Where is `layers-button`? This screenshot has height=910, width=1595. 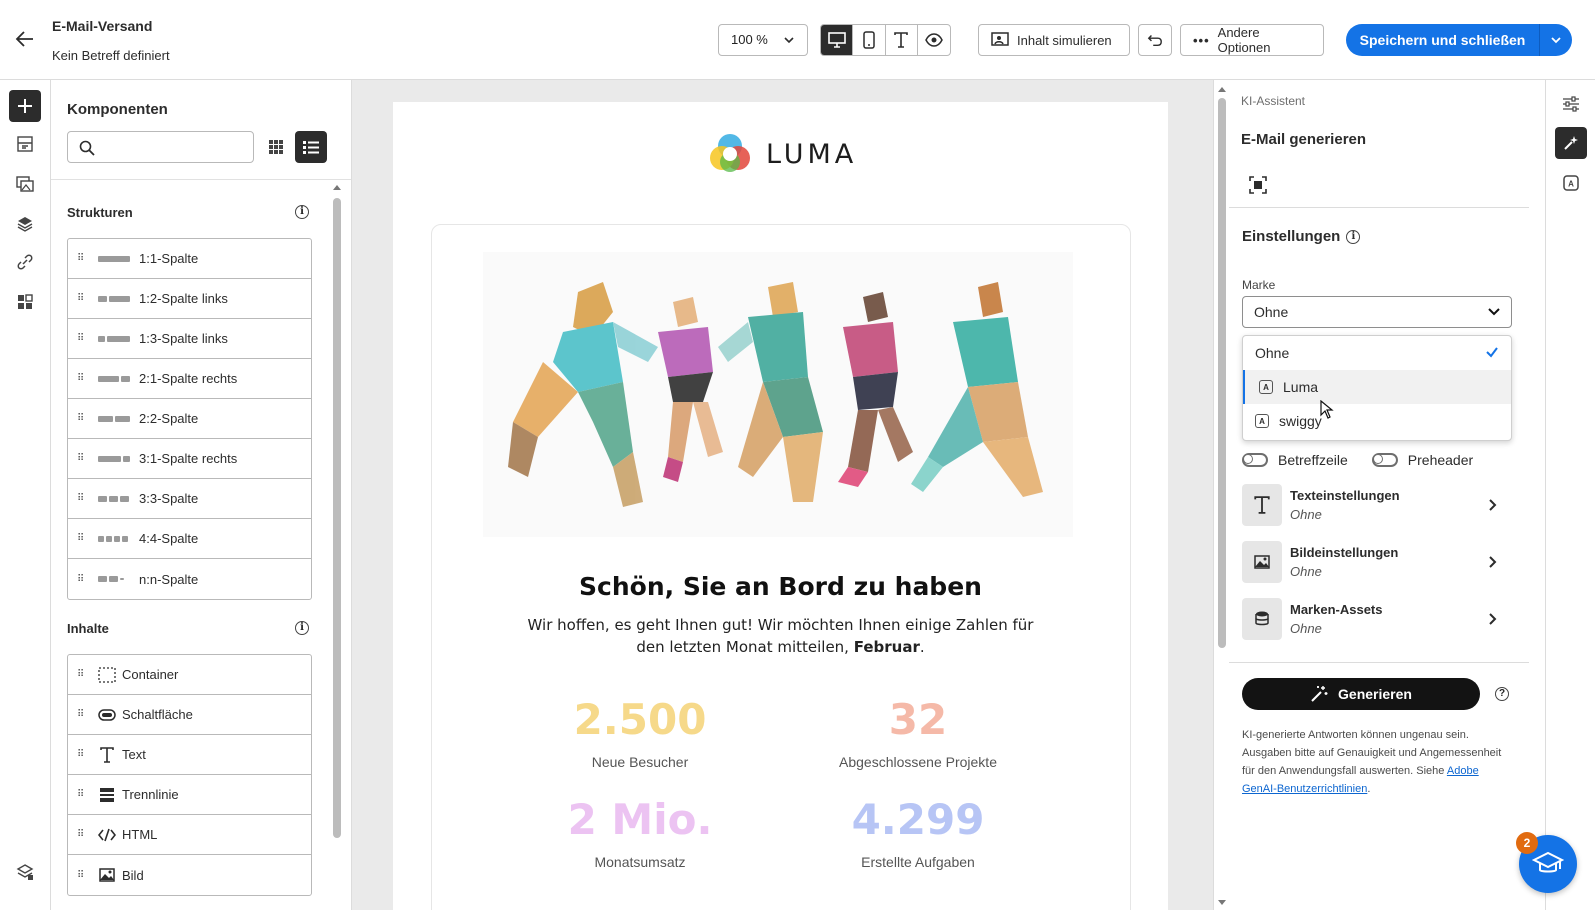 layers-button is located at coordinates (25, 224).